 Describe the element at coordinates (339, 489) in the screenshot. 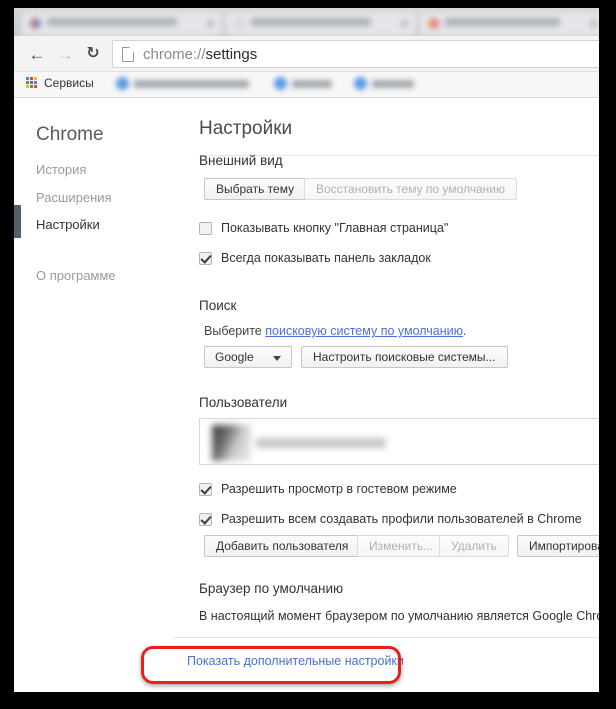

I see `checkbox-guest-browsing-label: Разрешить просмотр в гостевом режиме` at that location.